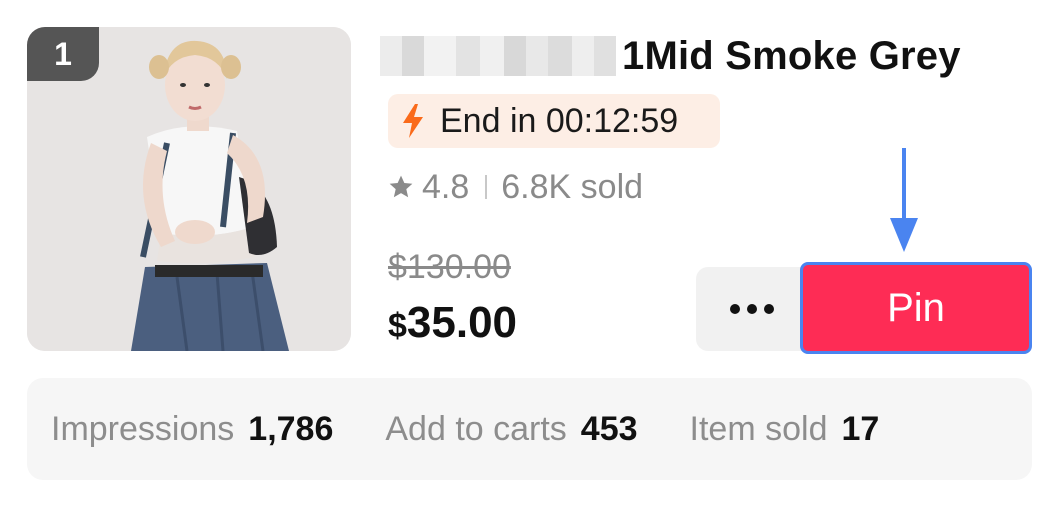 The width and height of the screenshot is (1062, 519). What do you see at coordinates (413, 121) in the screenshot?
I see `bolt-icon` at bounding box center [413, 121].